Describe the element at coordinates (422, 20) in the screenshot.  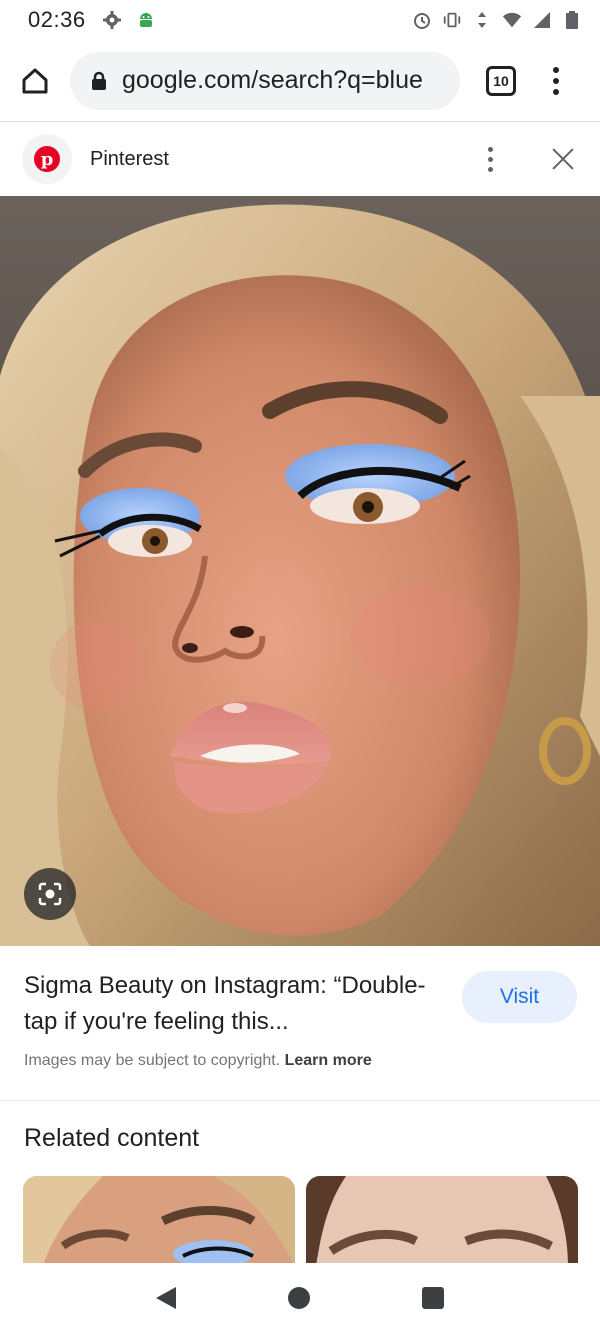
I see `alarm-icon` at that location.